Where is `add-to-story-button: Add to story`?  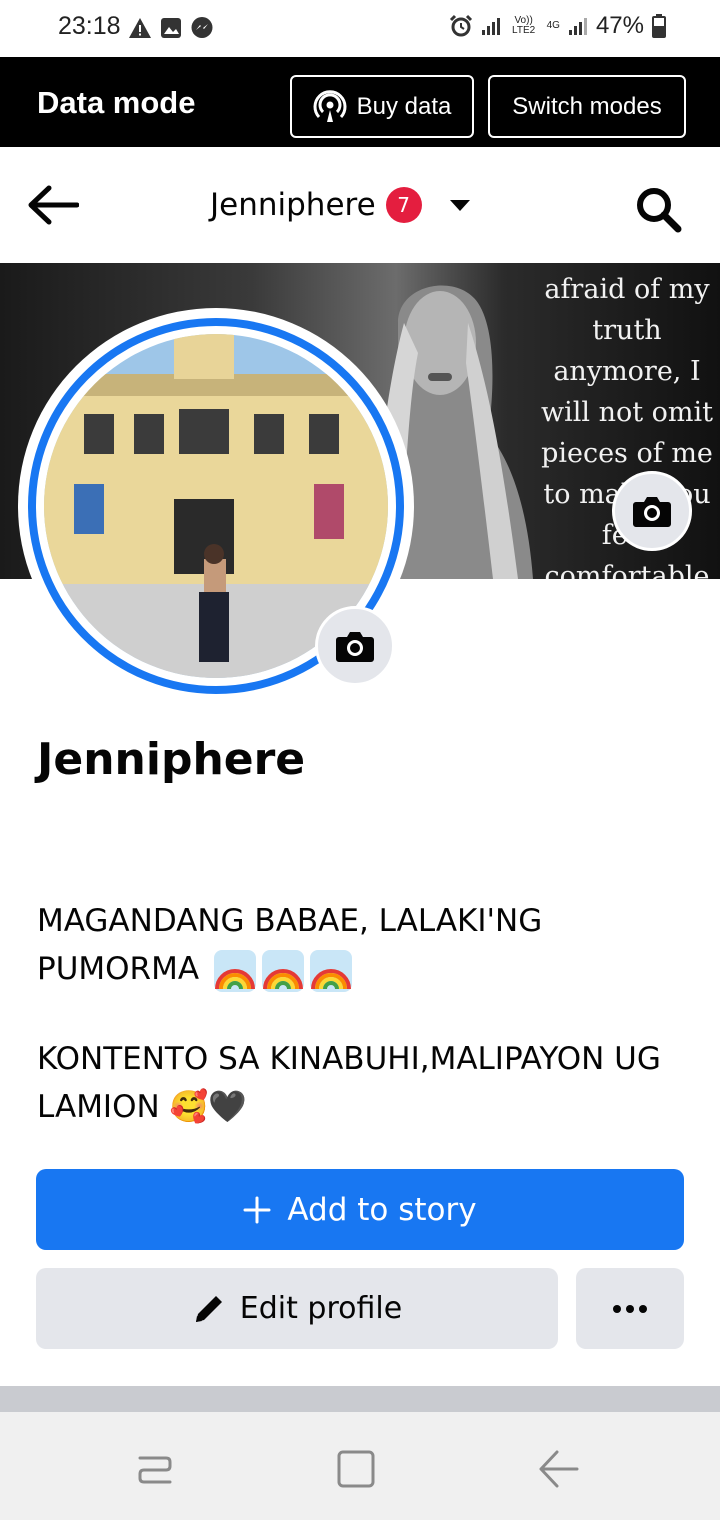 add-to-story-button: Add to story is located at coordinates (360, 1209).